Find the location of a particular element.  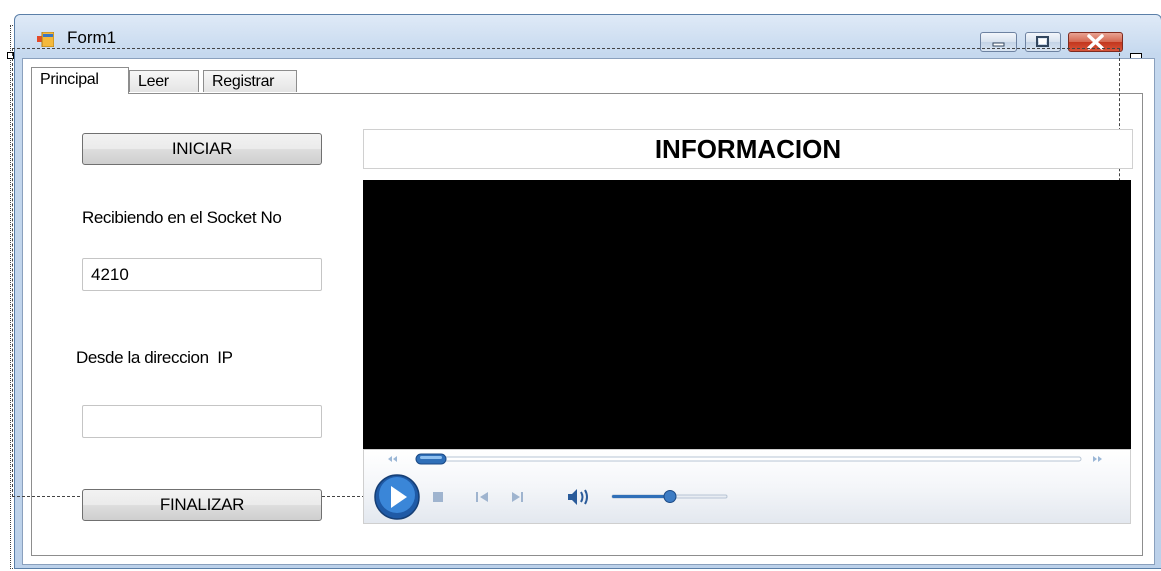

socket-number-field: 4210 is located at coordinates (202, 274).